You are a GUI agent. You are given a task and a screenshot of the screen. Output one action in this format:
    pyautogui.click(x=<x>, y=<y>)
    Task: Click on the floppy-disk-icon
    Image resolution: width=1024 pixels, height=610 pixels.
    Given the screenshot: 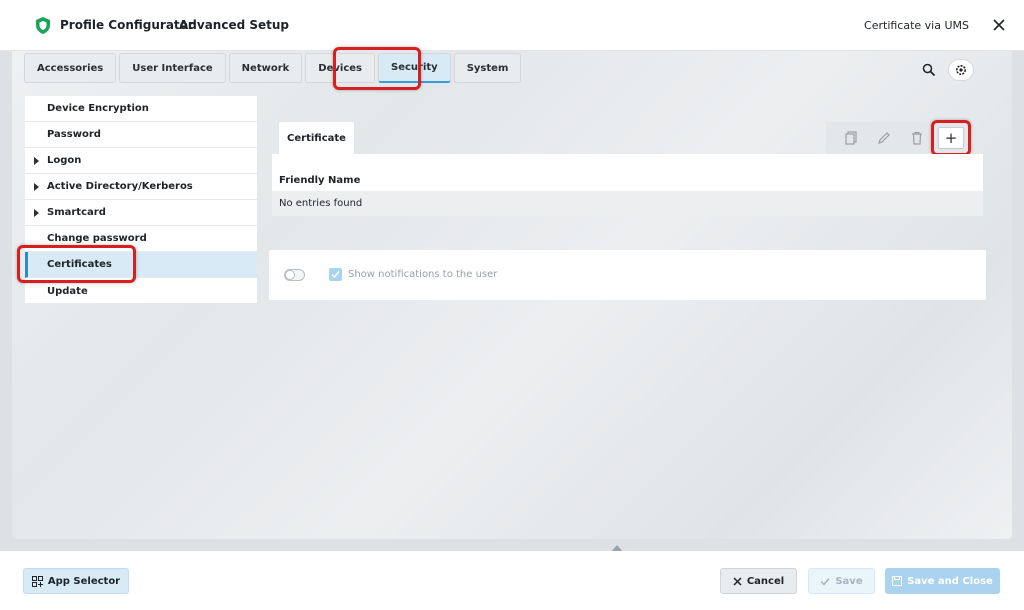 What is the action you would take?
    pyautogui.click(x=897, y=581)
    